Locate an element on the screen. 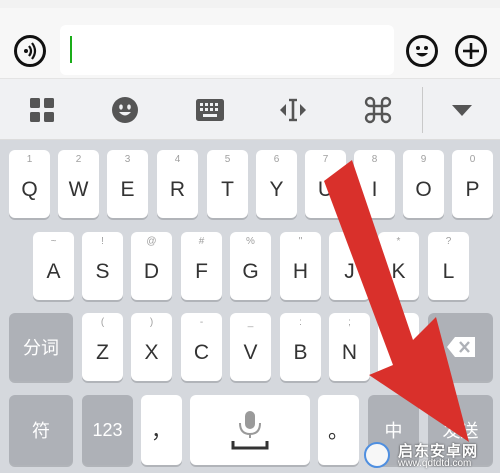 This screenshot has height=473, width=500. key-n-sub: ; is located at coordinates (349, 322).